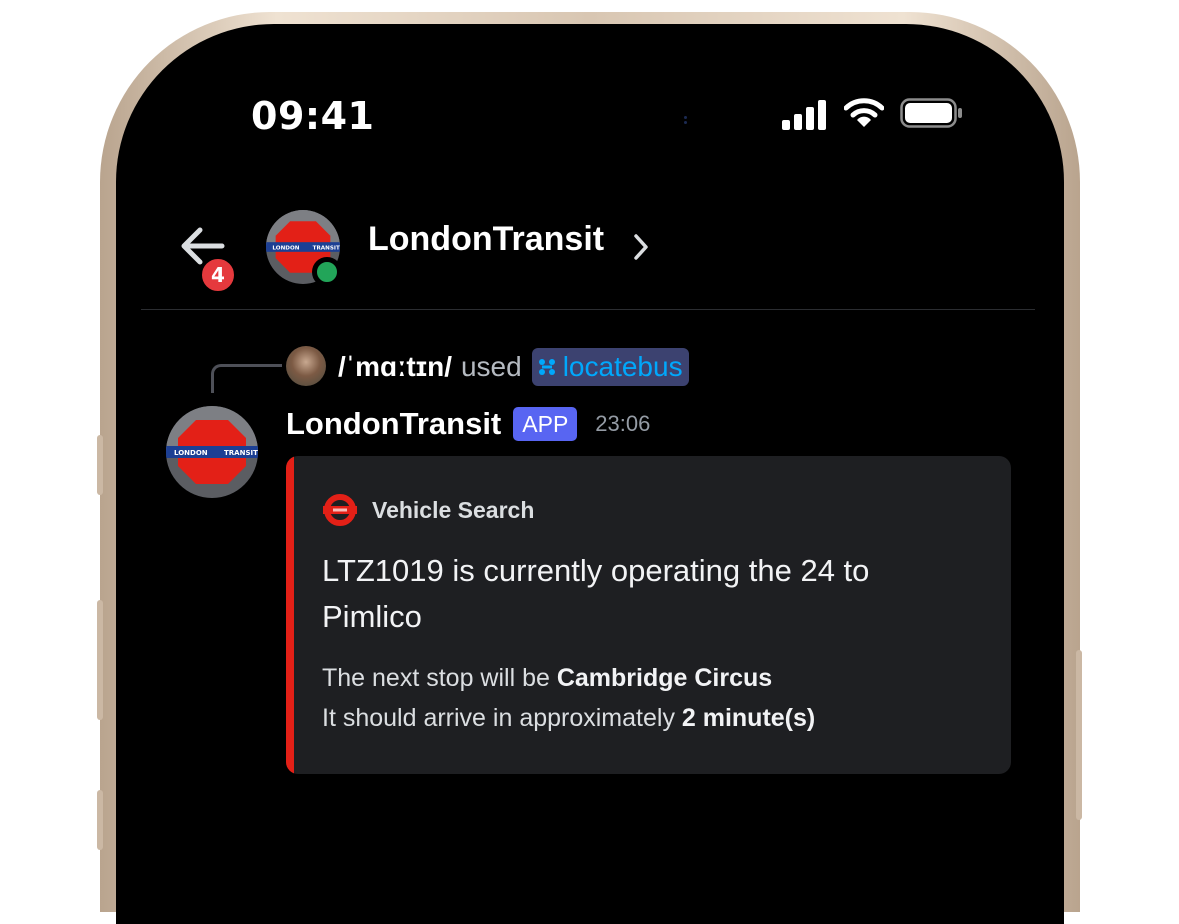 The width and height of the screenshot is (1179, 924). I want to click on status-time: 09:41, so click(313, 116).